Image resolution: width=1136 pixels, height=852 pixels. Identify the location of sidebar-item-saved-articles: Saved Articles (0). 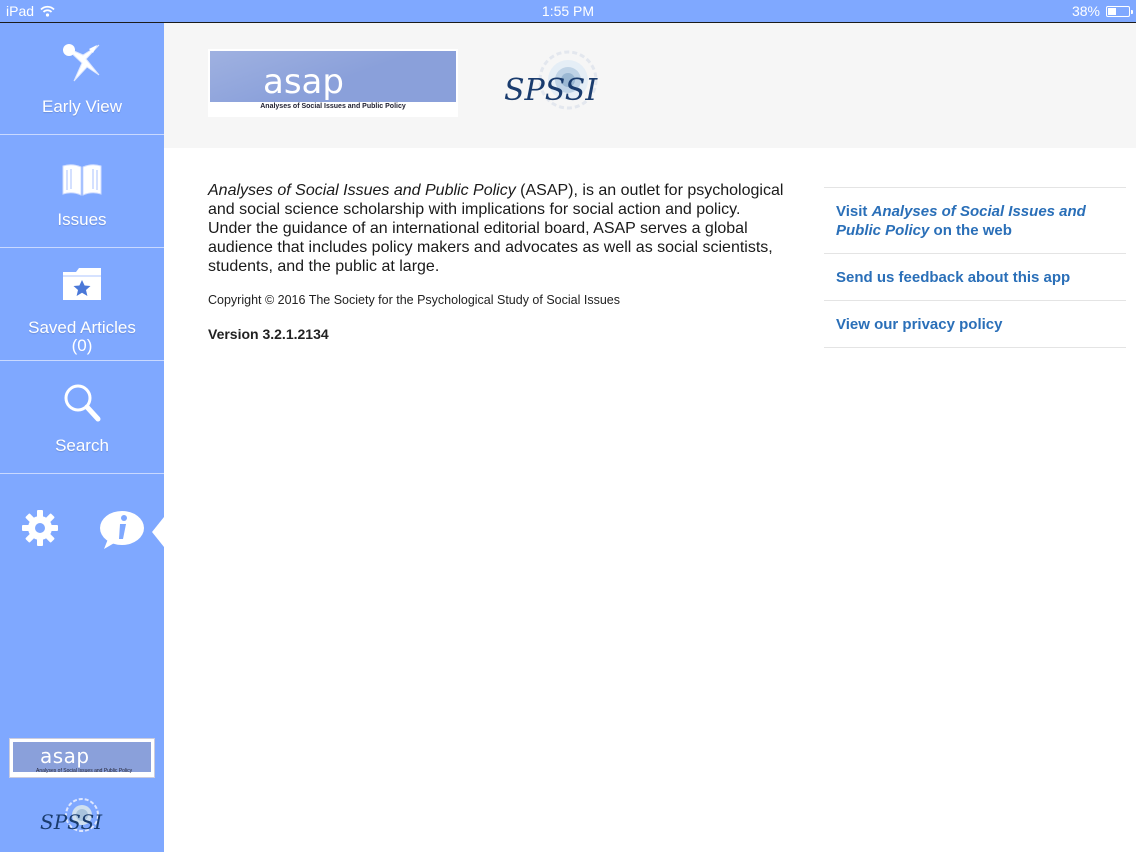
(82, 305).